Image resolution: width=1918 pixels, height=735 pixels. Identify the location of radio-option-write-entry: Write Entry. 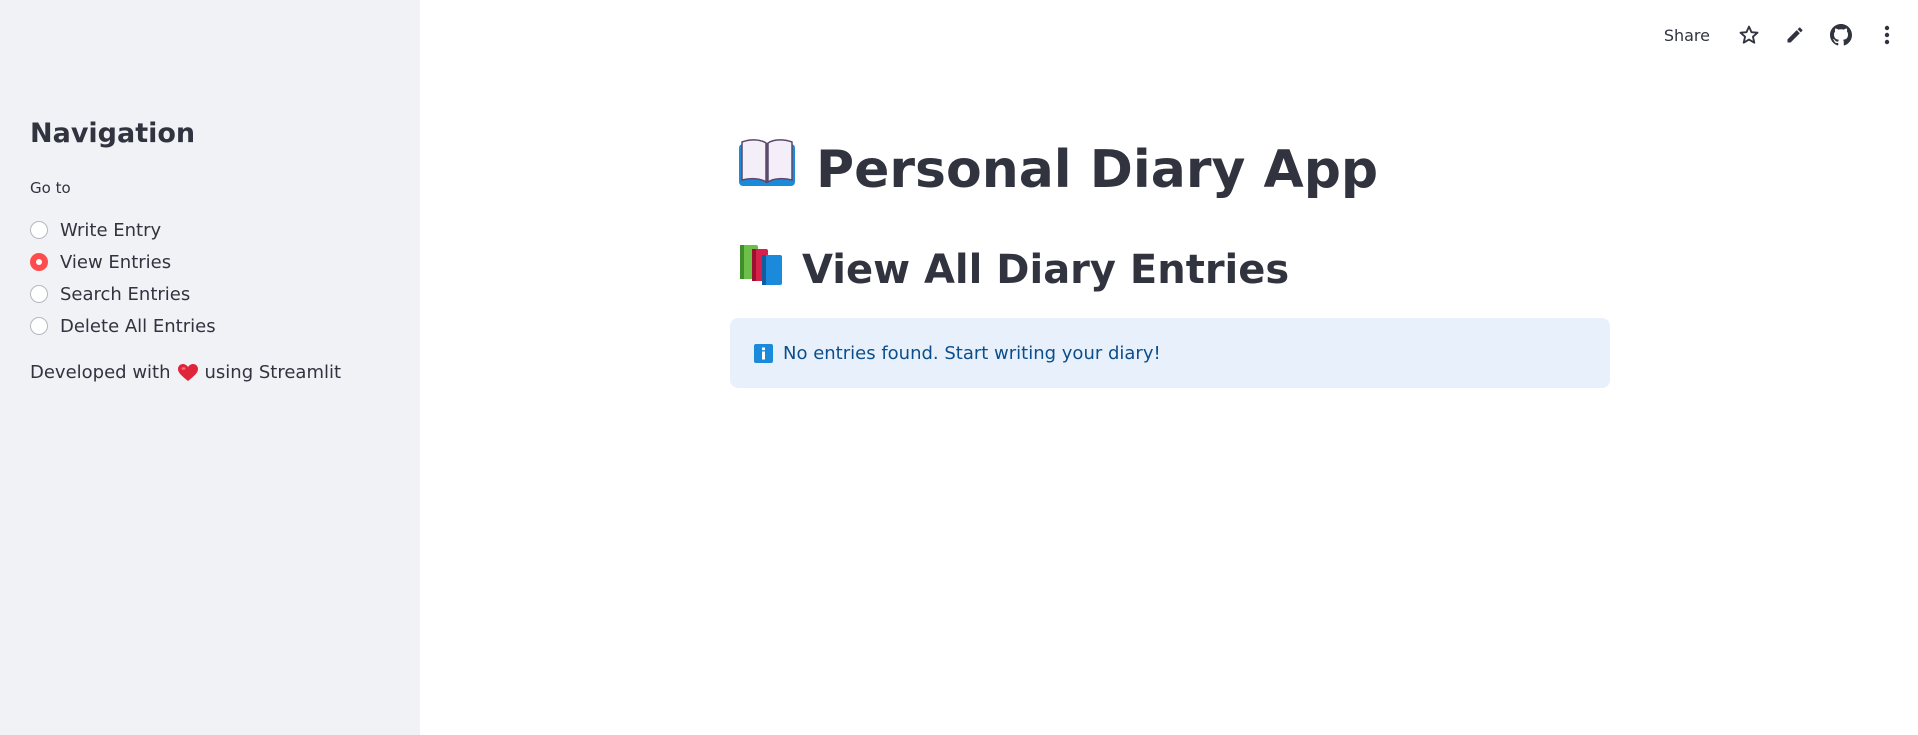
(123, 230).